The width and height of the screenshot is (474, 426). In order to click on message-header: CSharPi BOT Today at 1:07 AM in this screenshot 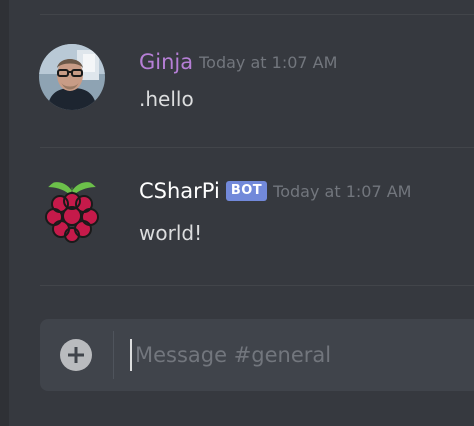, I will do `click(275, 191)`.